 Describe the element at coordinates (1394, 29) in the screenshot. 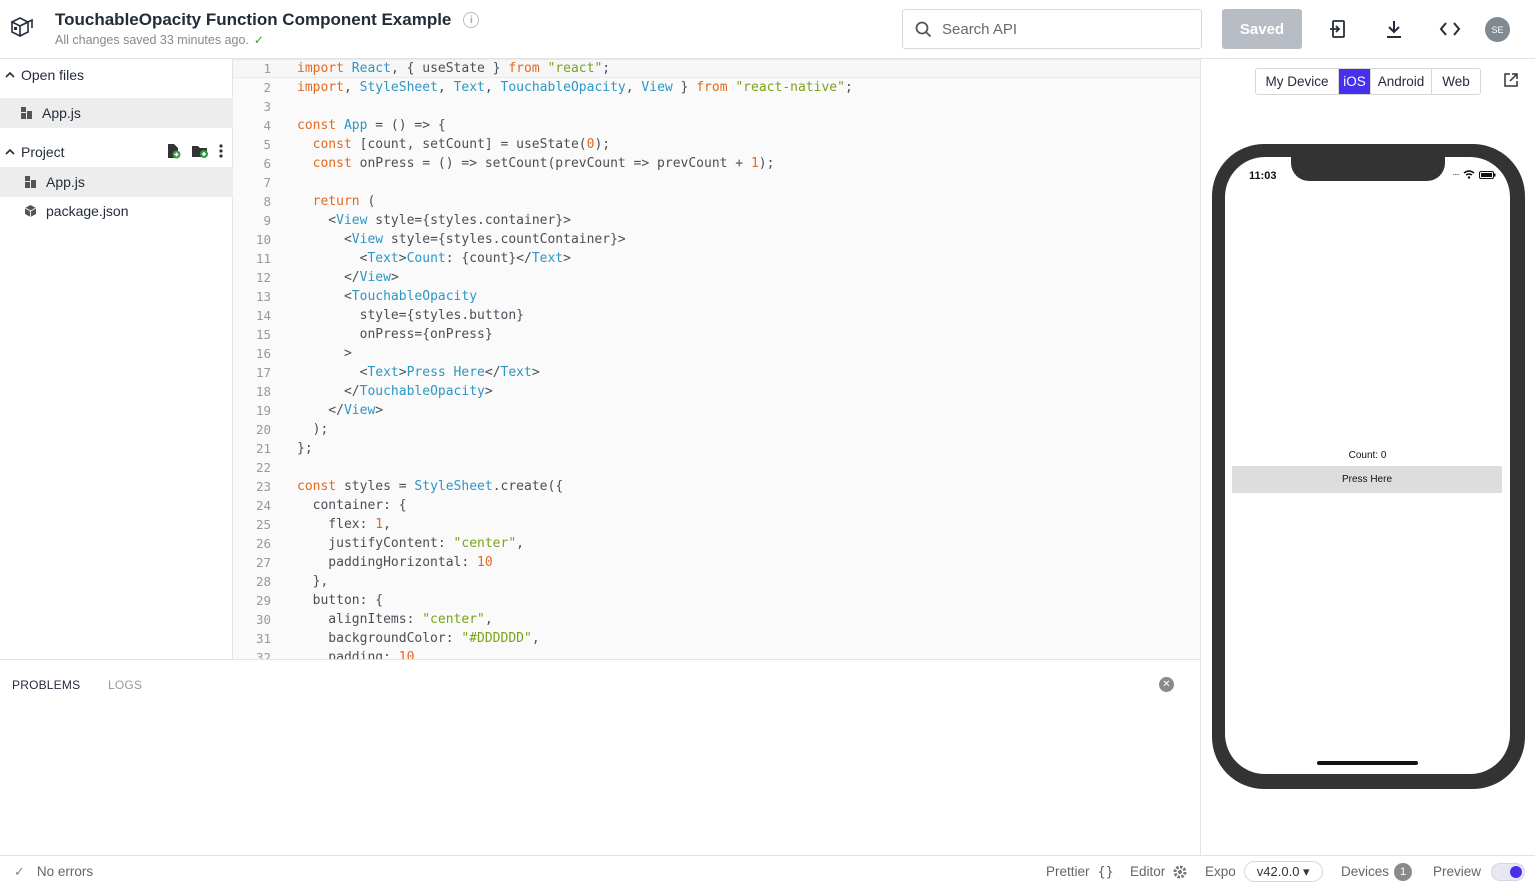

I see `download-icon` at that location.